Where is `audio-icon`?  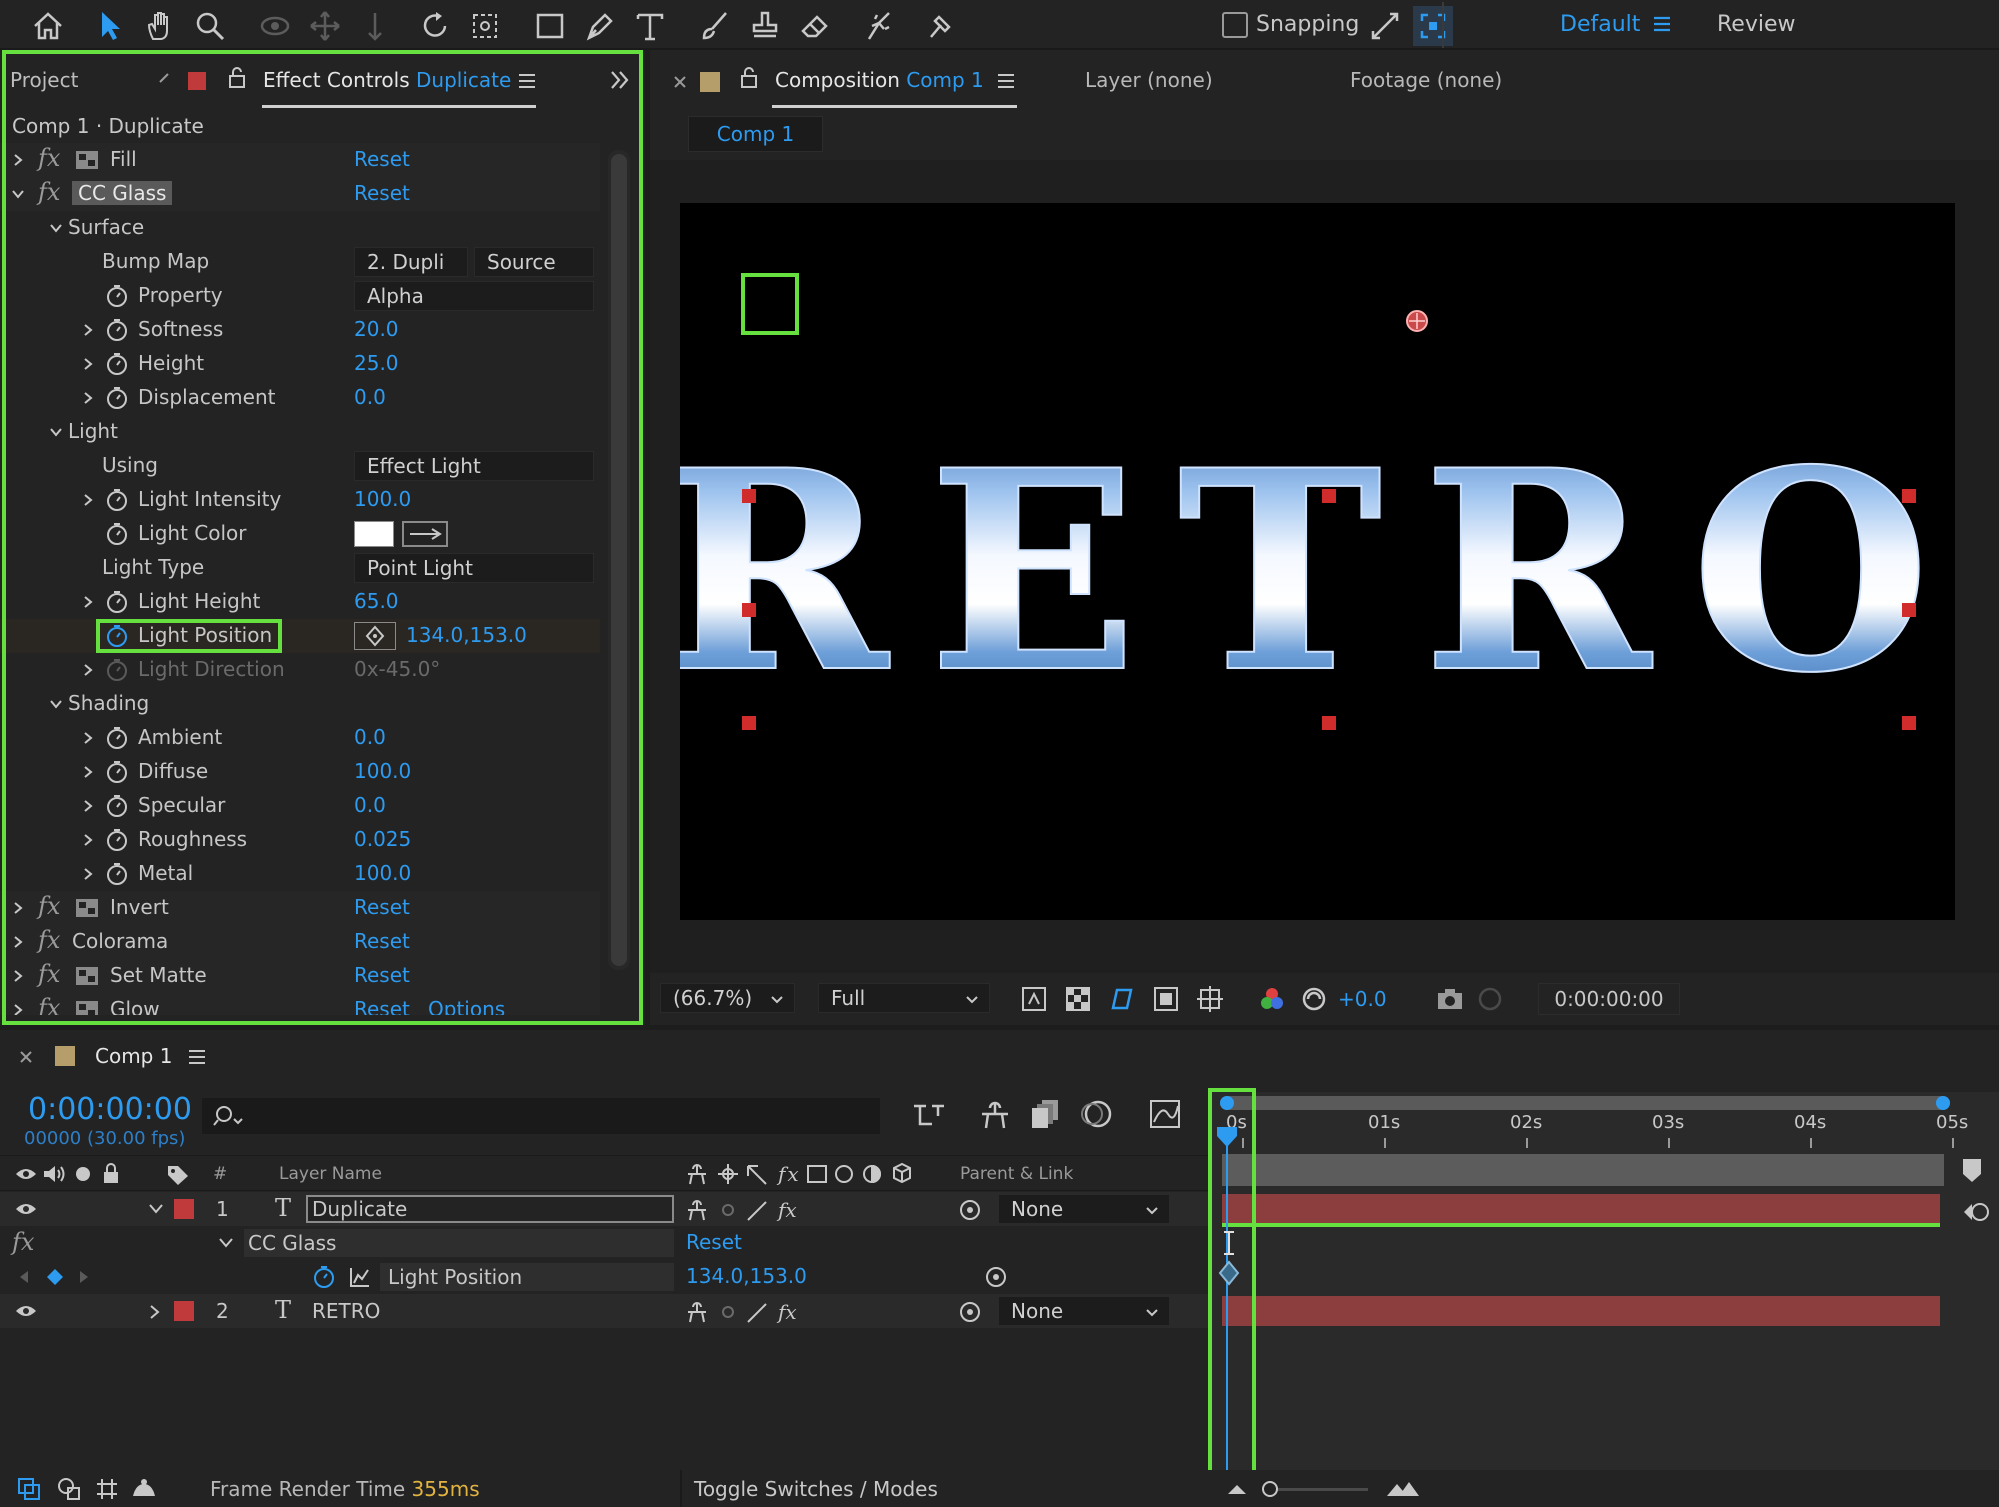 audio-icon is located at coordinates (54, 1174).